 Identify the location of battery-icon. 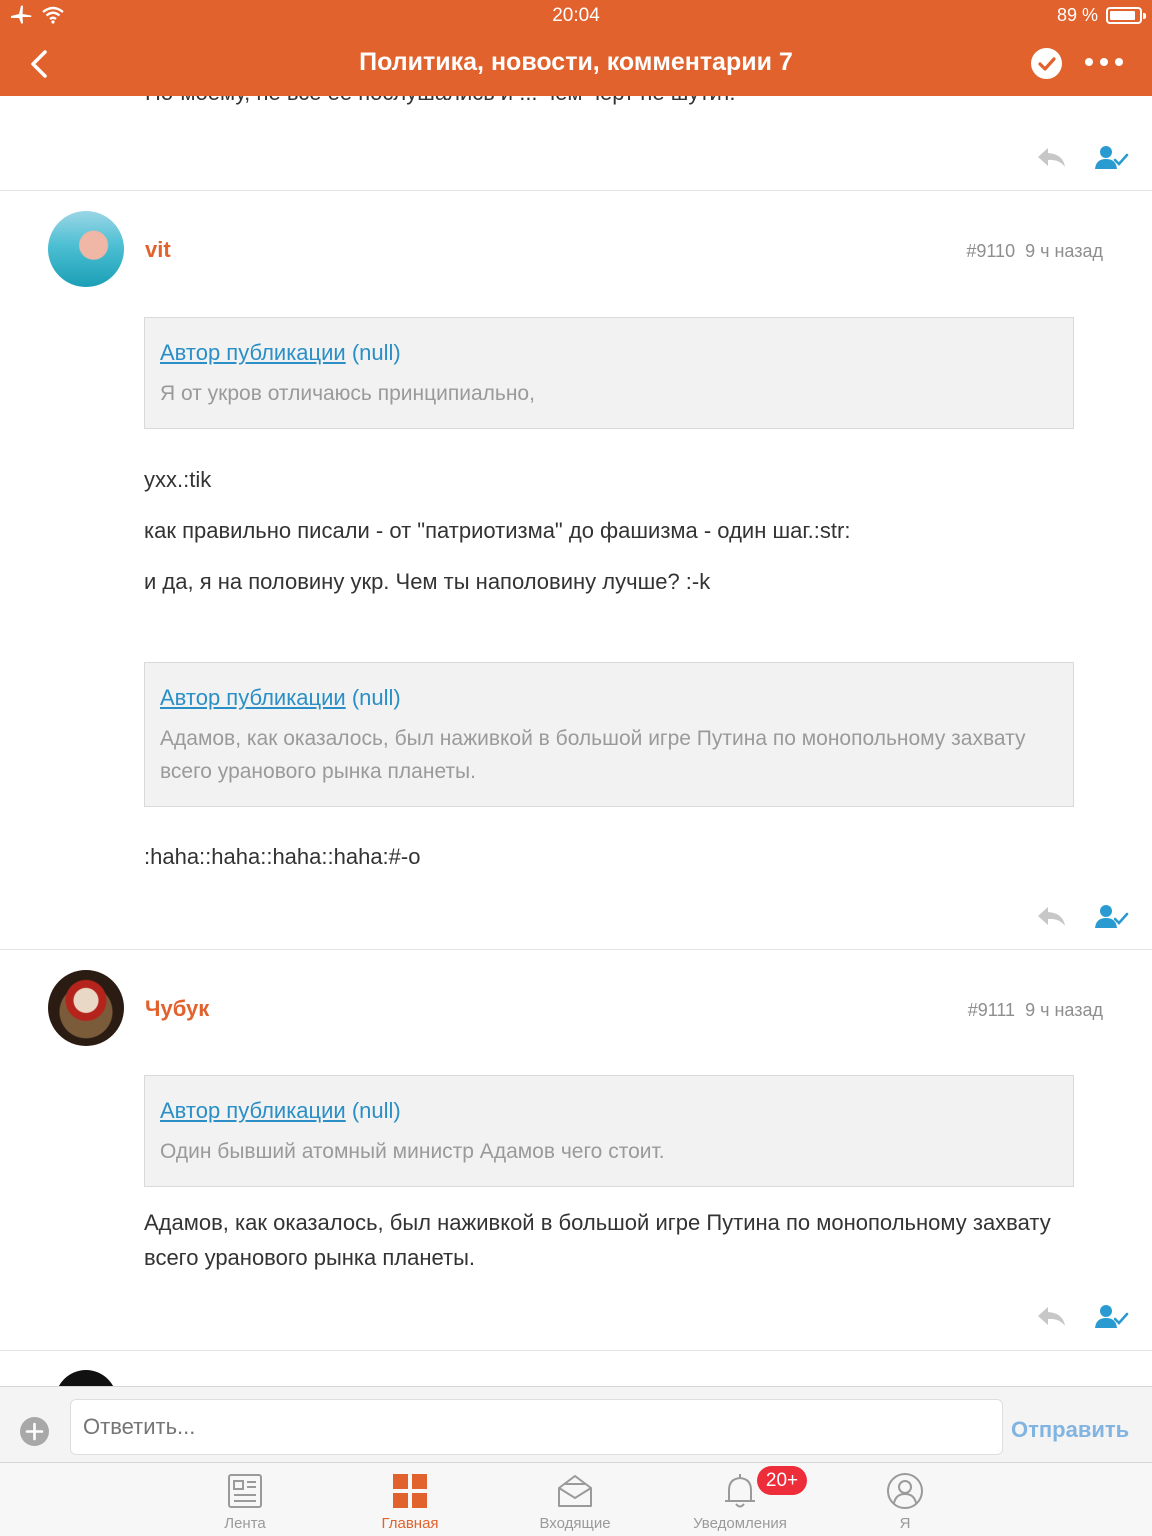
(1126, 15).